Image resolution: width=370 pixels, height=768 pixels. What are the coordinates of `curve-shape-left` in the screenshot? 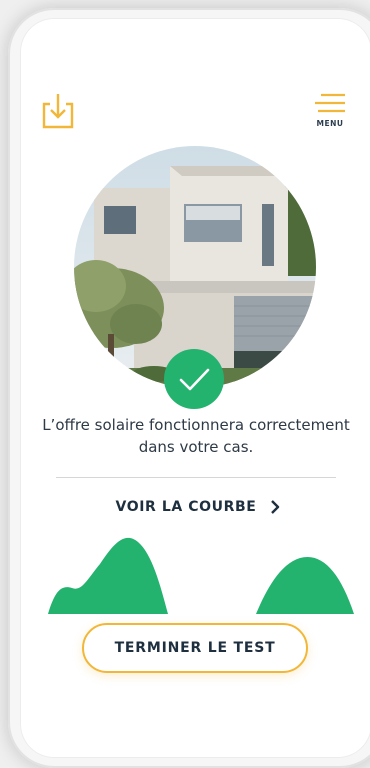 It's located at (108, 575).